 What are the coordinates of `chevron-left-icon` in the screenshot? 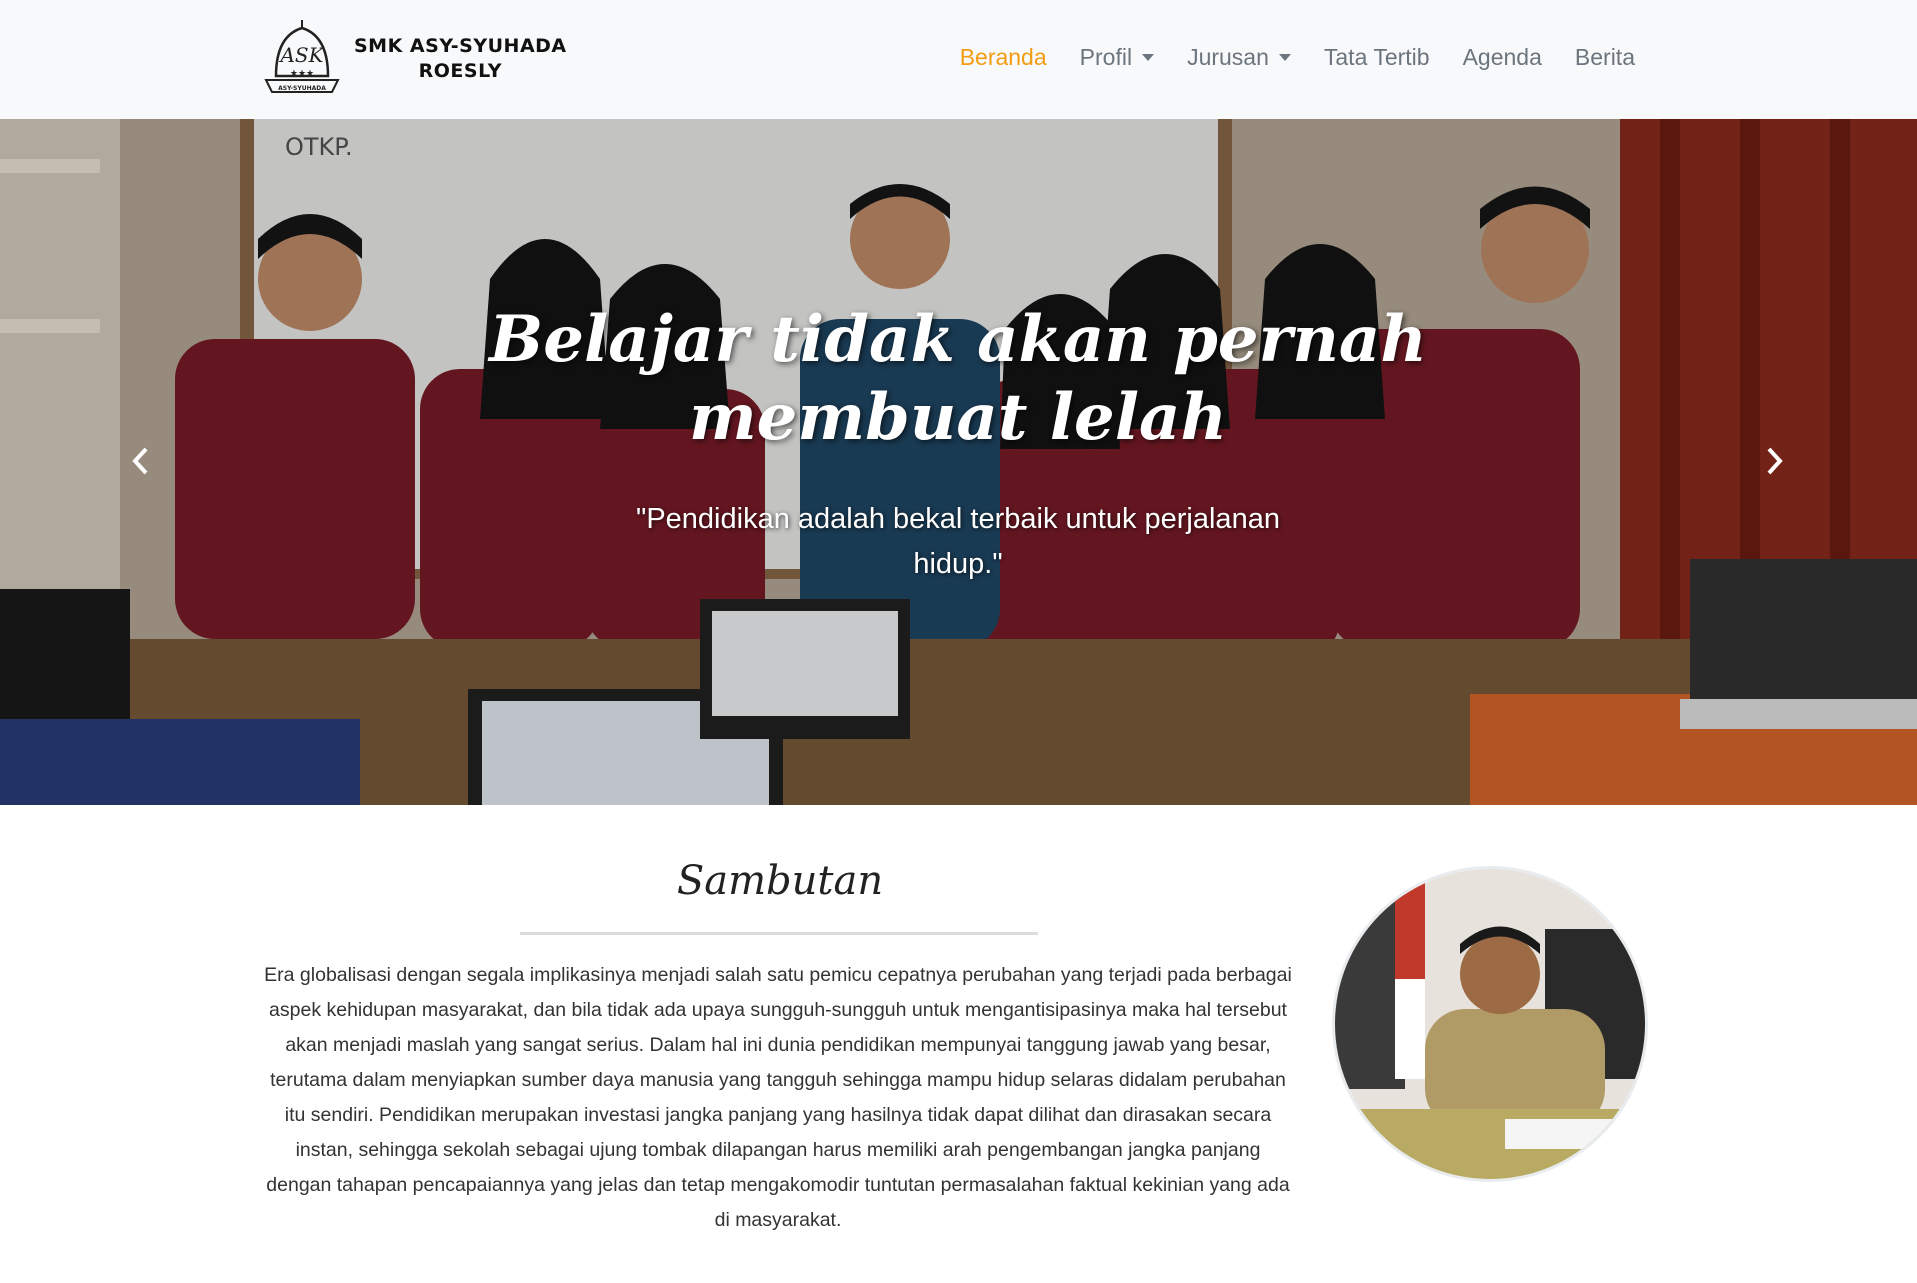 It's located at (140, 461).